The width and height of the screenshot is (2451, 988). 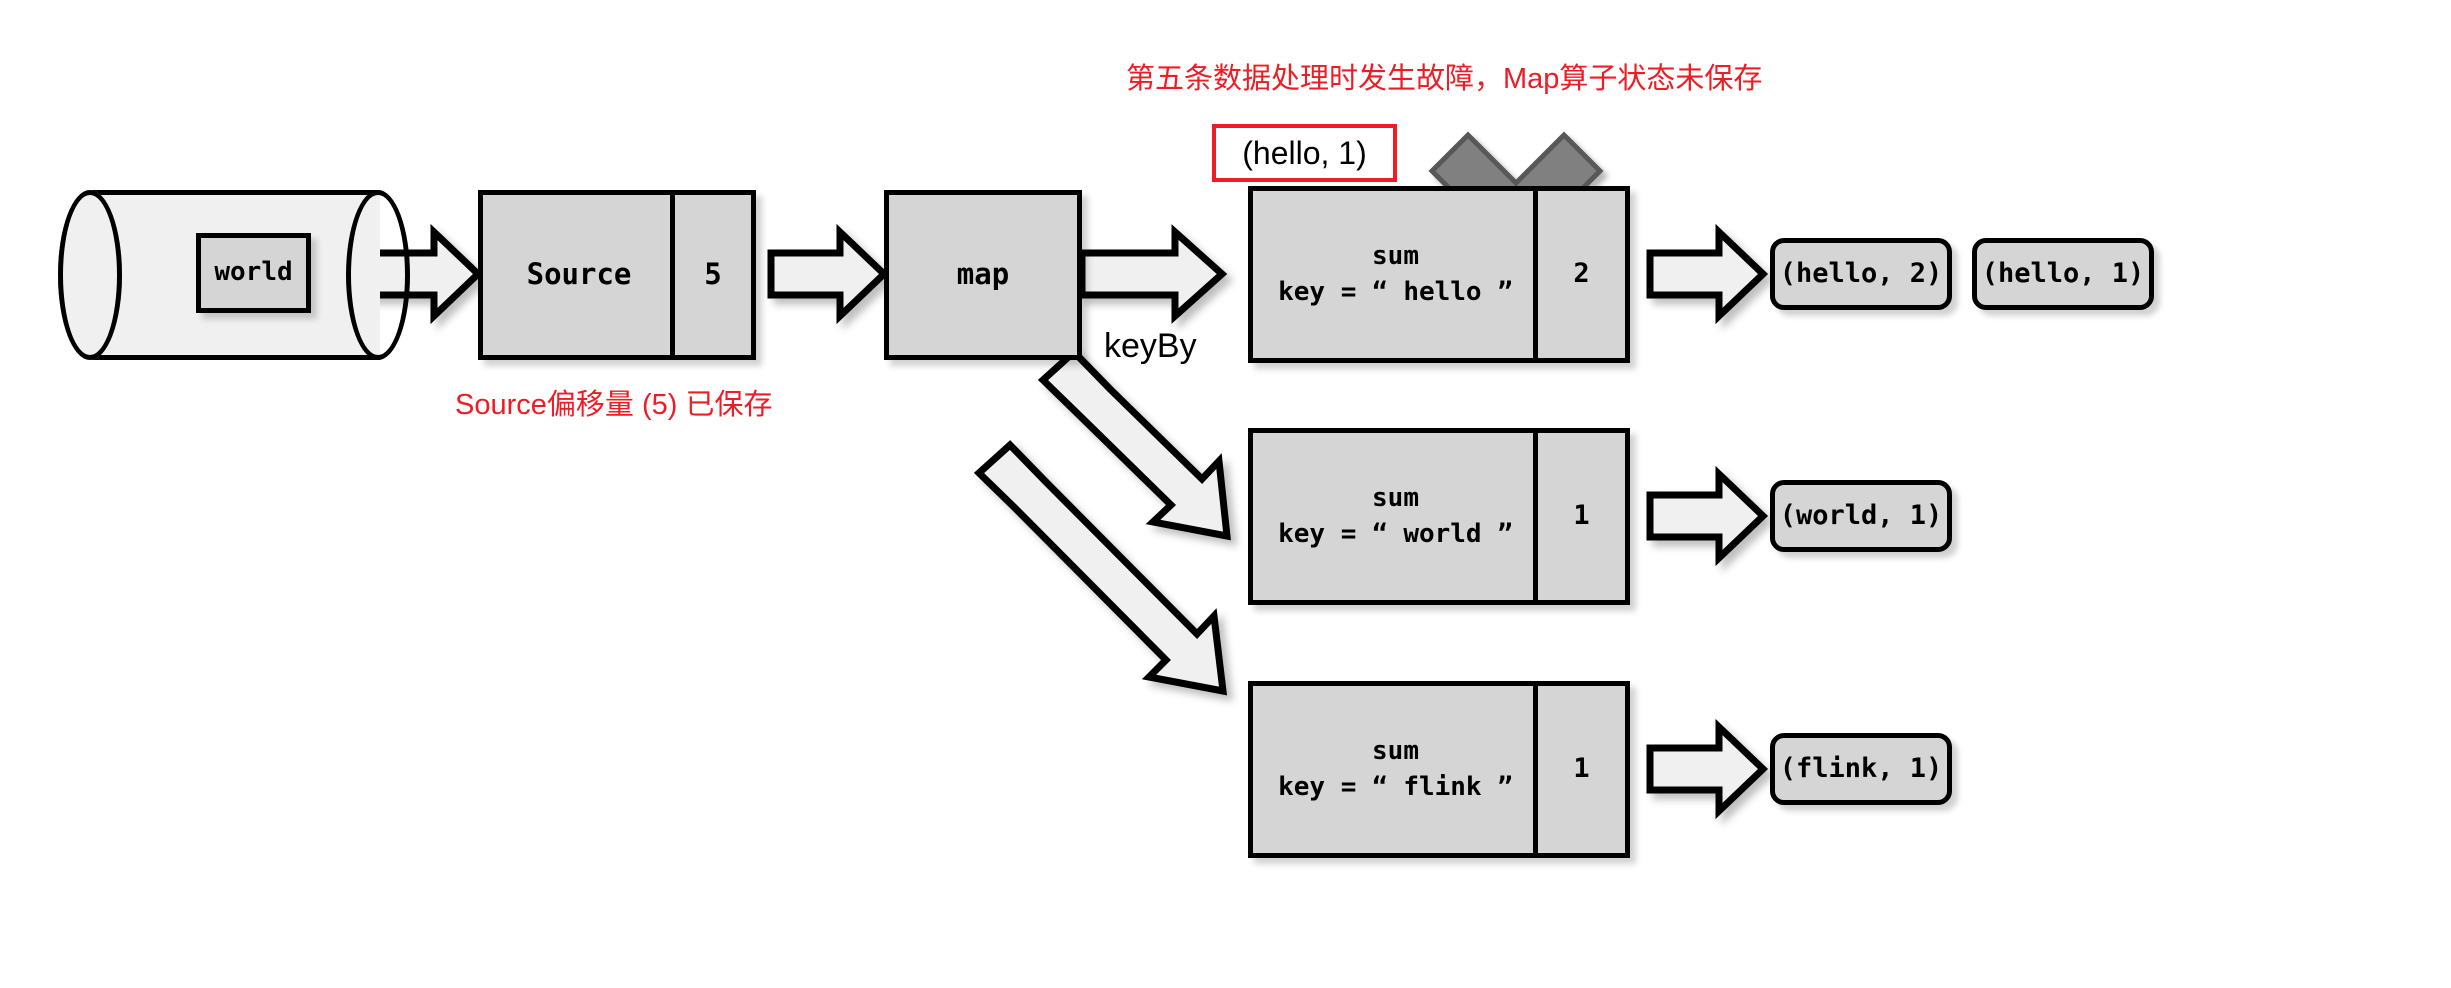 What do you see at coordinates (1444, 79) in the screenshot?
I see `failure-note: 第五条数据处理时发生故障，Map算子状态未保存` at bounding box center [1444, 79].